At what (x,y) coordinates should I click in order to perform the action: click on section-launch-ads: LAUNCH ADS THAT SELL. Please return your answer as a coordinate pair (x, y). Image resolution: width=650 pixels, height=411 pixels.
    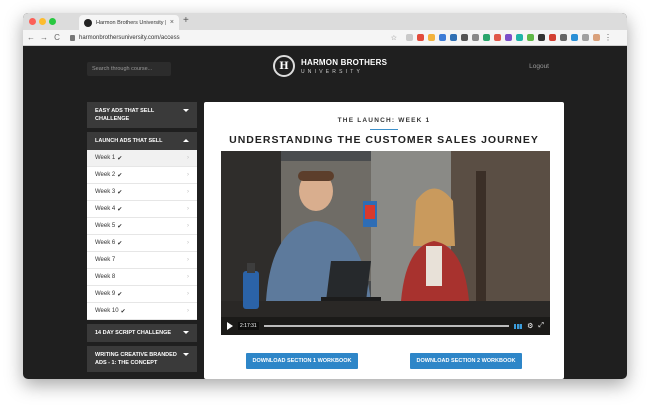
    Looking at the image, I should click on (142, 141).